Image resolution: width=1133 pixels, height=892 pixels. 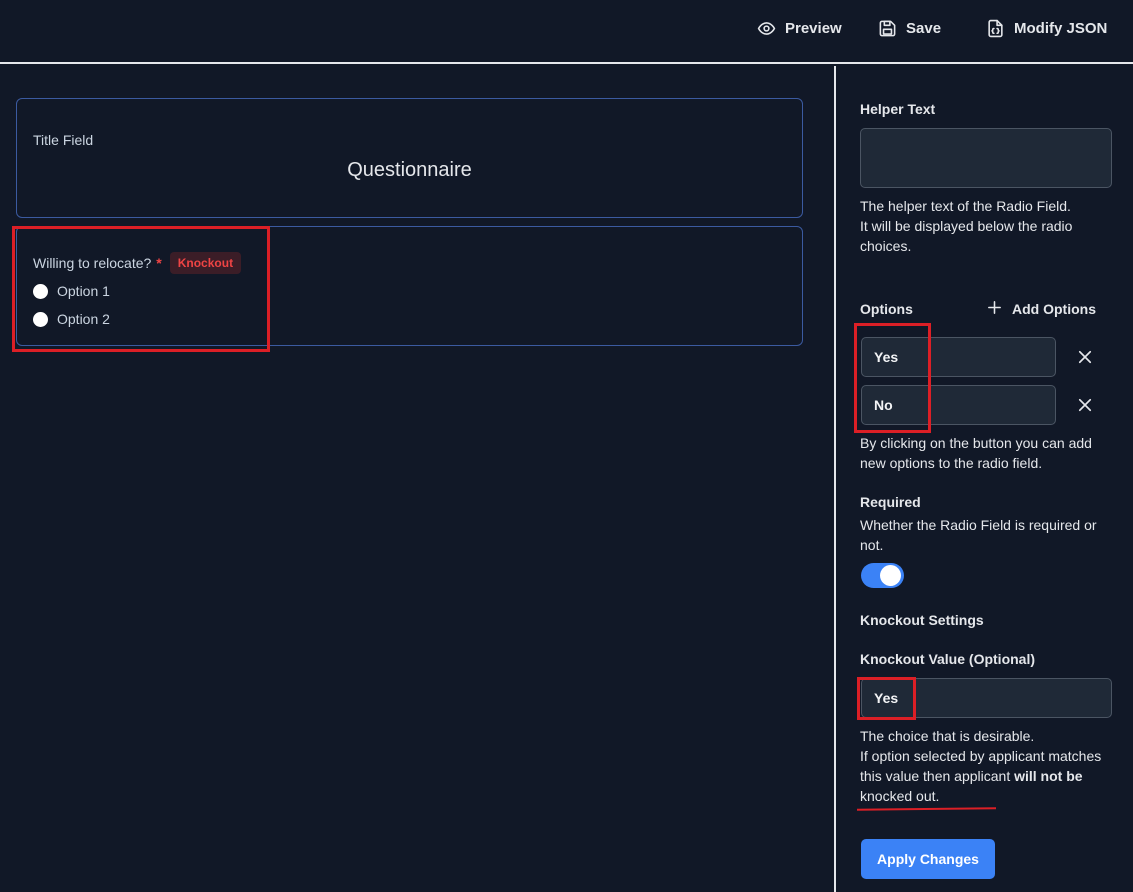 What do you see at coordinates (890, 575) in the screenshot?
I see `toggle-knob` at bounding box center [890, 575].